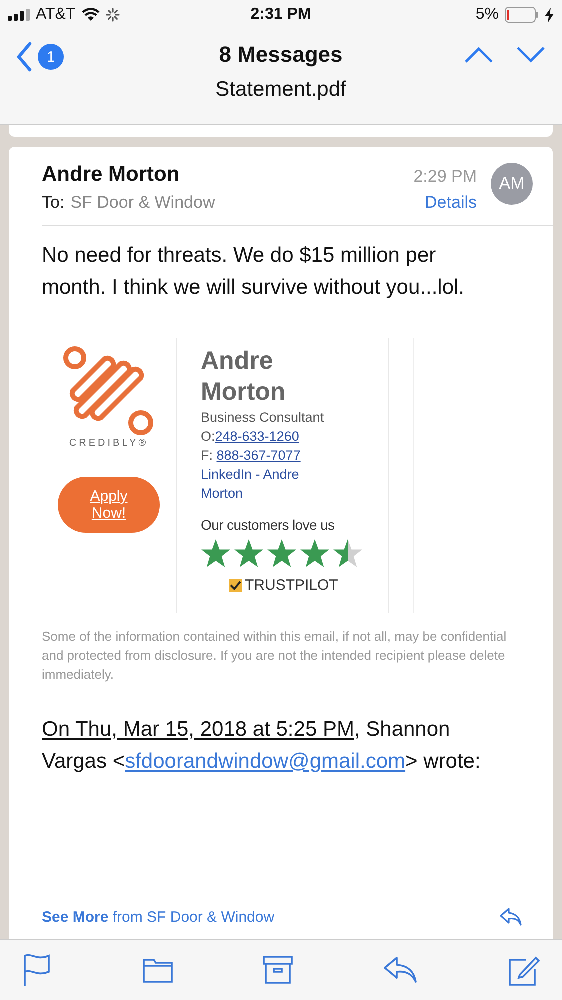  Describe the element at coordinates (291, 585) in the screenshot. I see `review-brand: TRUSTPILOT` at that location.